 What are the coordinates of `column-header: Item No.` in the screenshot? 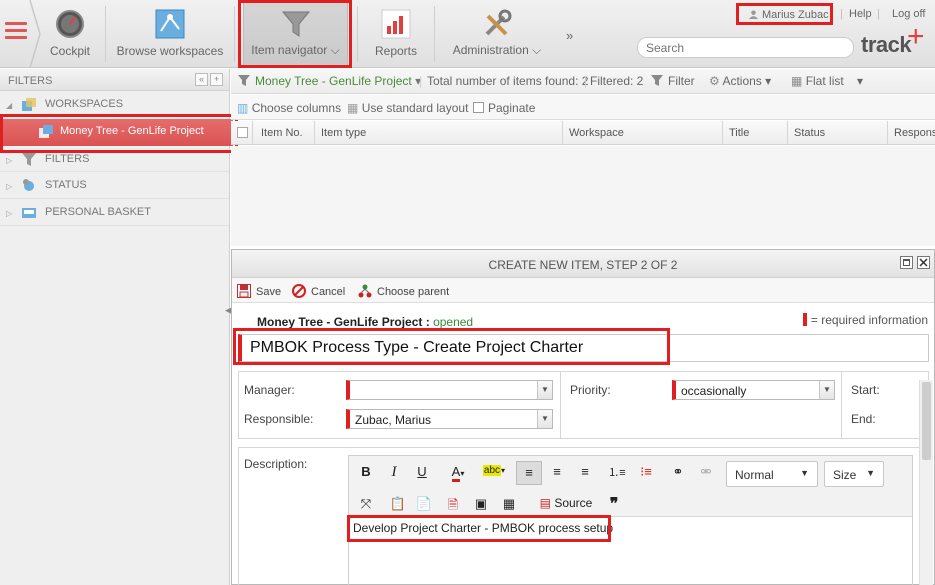 It's located at (284, 133).